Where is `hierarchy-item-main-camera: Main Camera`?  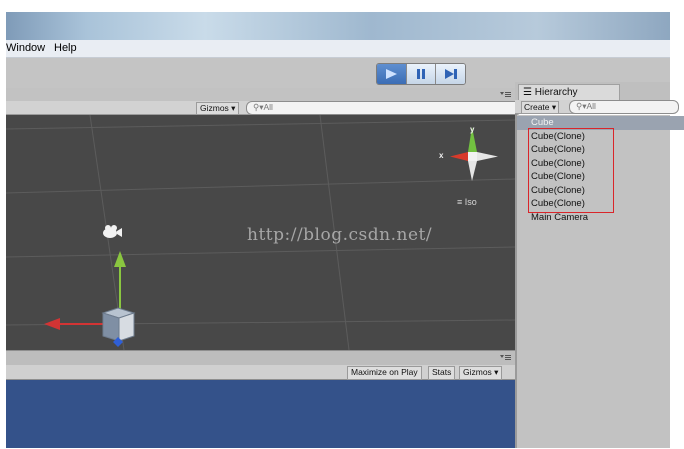
hierarchy-item-main-camera: Main Camera is located at coordinates (600, 218).